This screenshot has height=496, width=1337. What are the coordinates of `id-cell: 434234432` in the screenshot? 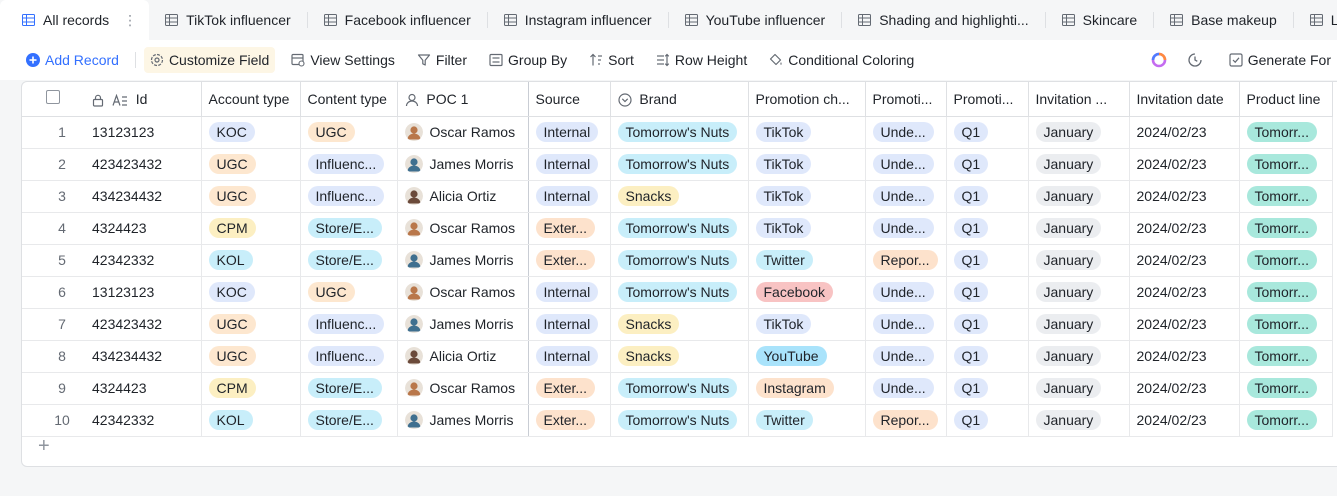 It's located at (143, 356).